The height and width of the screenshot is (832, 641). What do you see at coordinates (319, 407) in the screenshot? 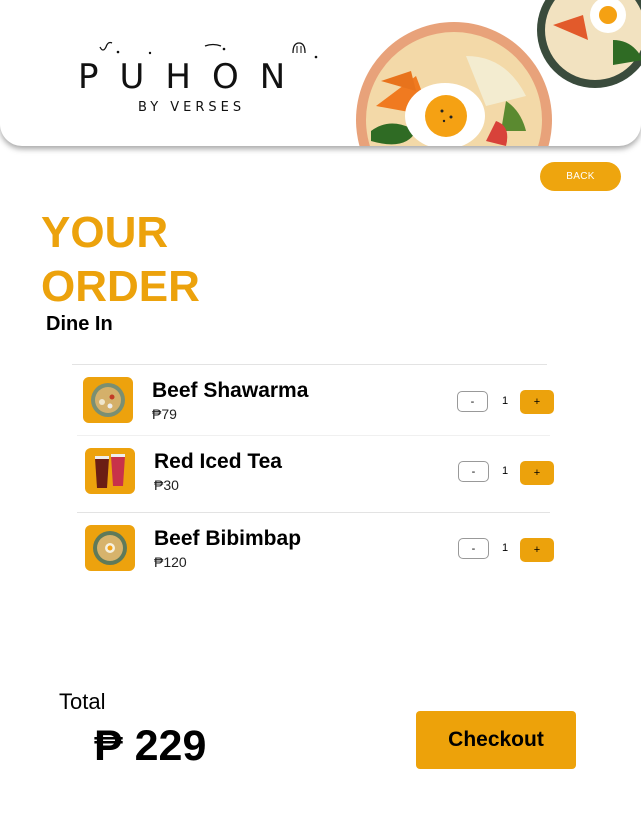
I see `list-item: Beef Shawarma ₱79 - 1 +` at bounding box center [319, 407].